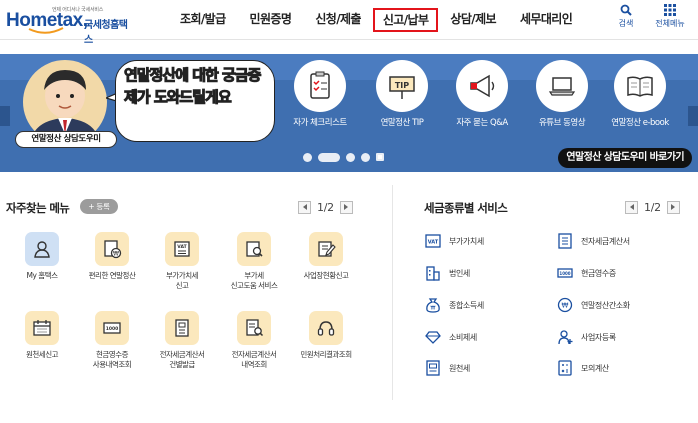 Image resolution: width=698 pixels, height=423 pixels. I want to click on tax-service-label: 현금영수증, so click(598, 273).